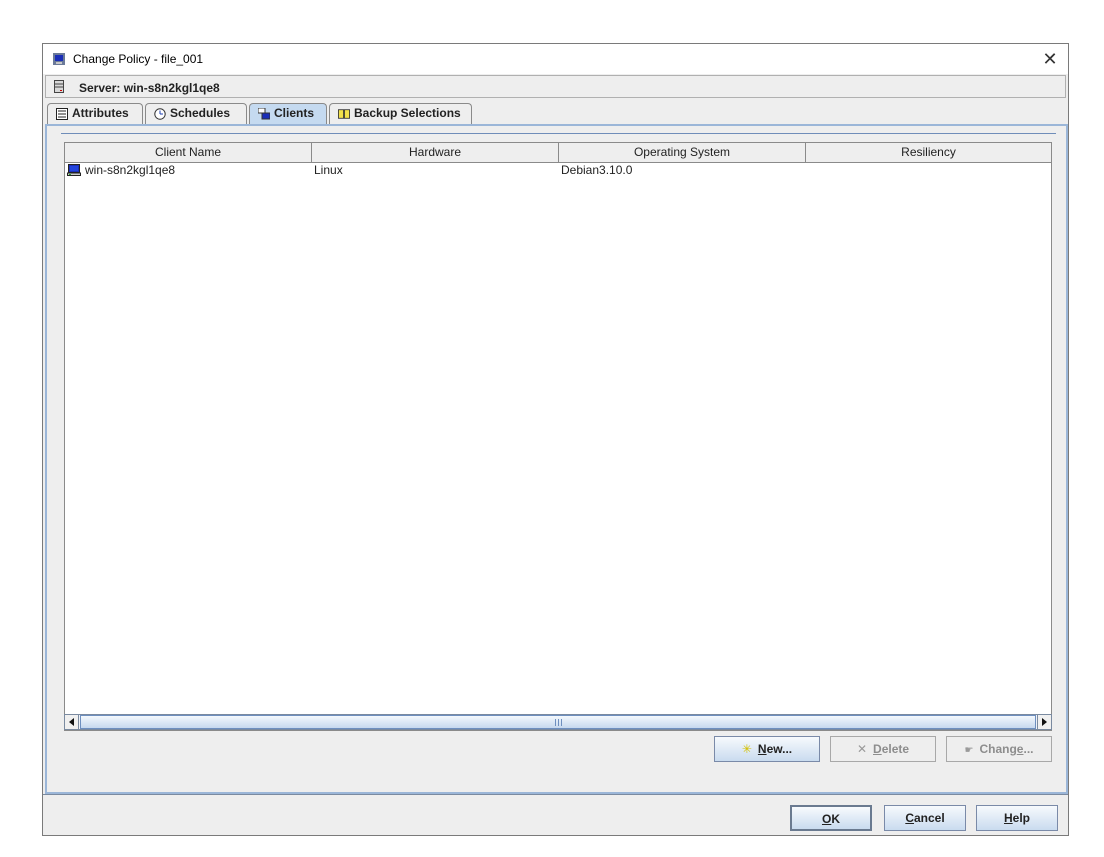  Describe the element at coordinates (264, 114) in the screenshot. I see `clients-icon` at that location.